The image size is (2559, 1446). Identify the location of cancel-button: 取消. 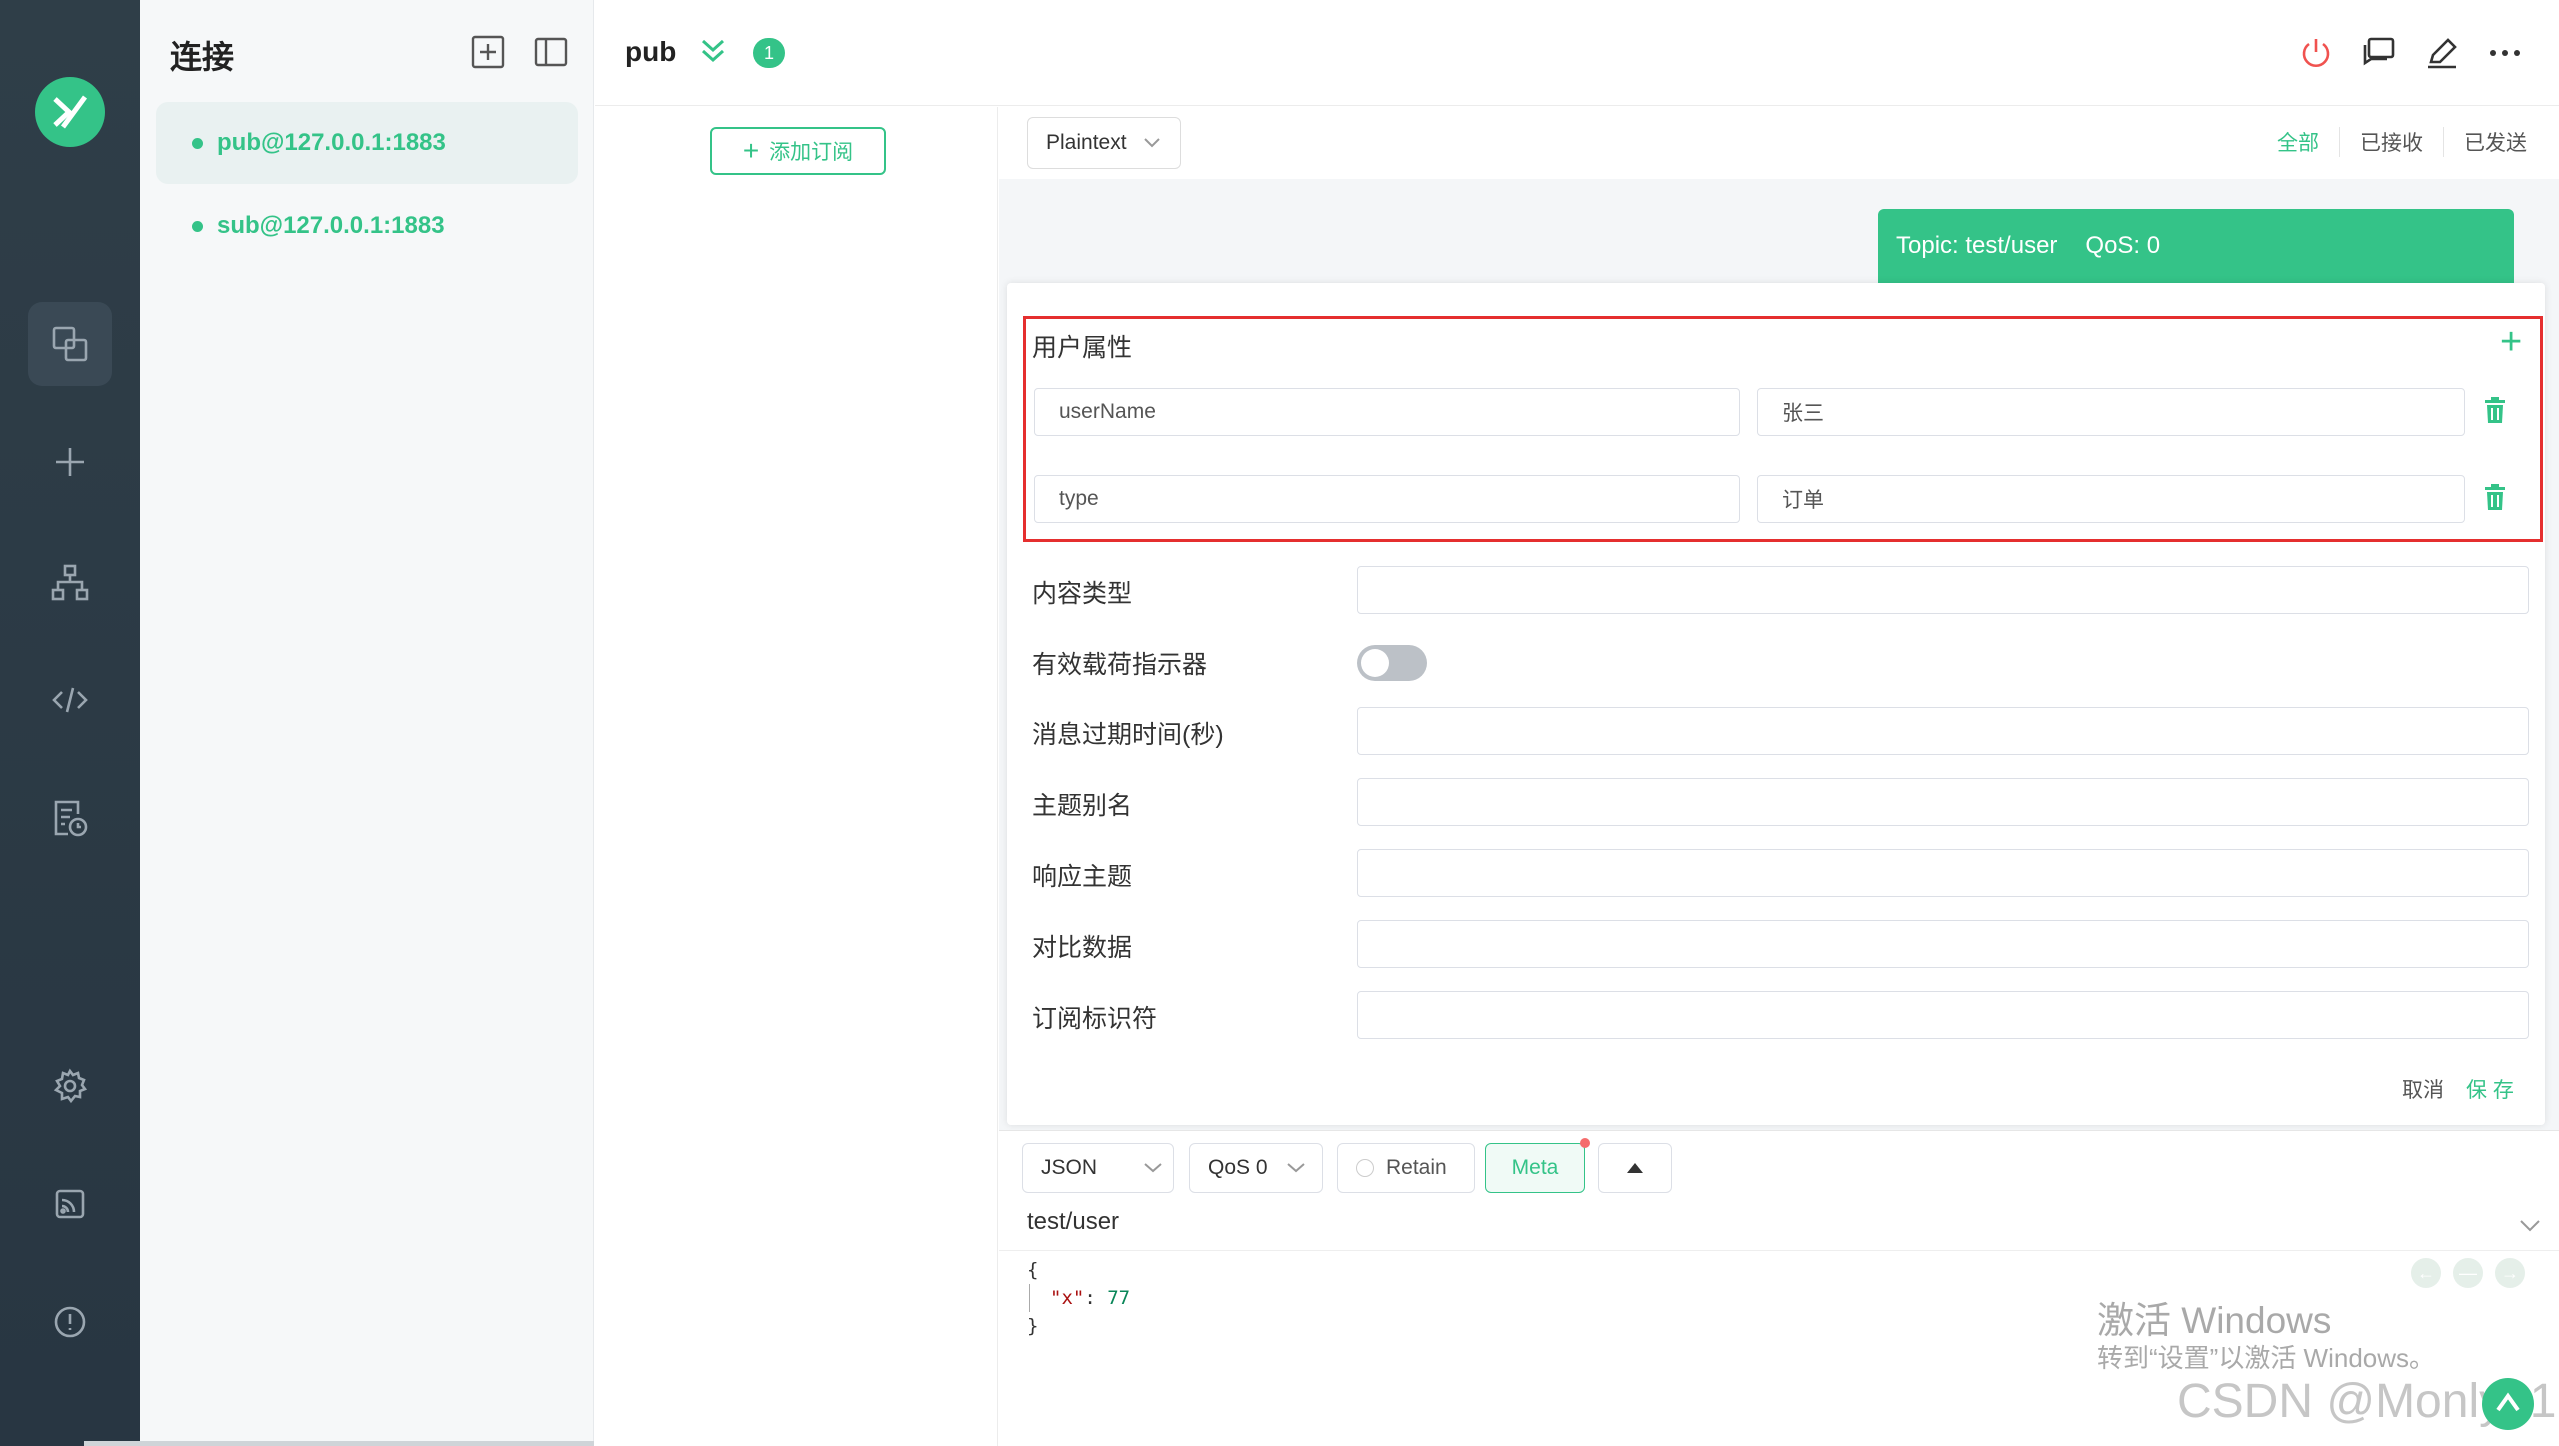
(2423, 1089).